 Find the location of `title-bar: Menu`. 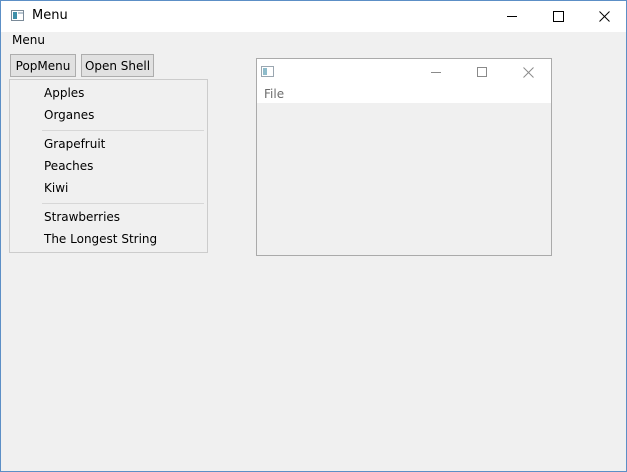

title-bar: Menu is located at coordinates (313, 16).